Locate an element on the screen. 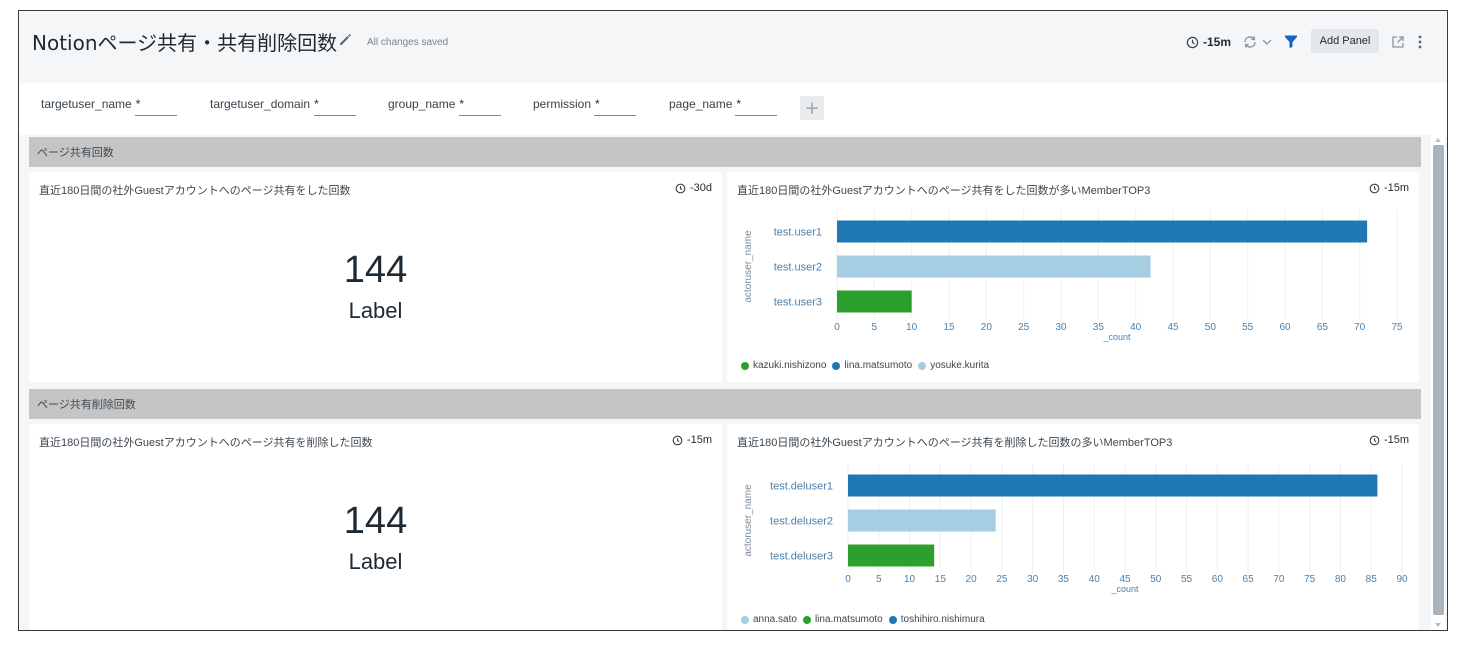 This screenshot has width=1461, height=645. filter-targetuser-name: targetuser_name * is located at coordinates (90, 104).